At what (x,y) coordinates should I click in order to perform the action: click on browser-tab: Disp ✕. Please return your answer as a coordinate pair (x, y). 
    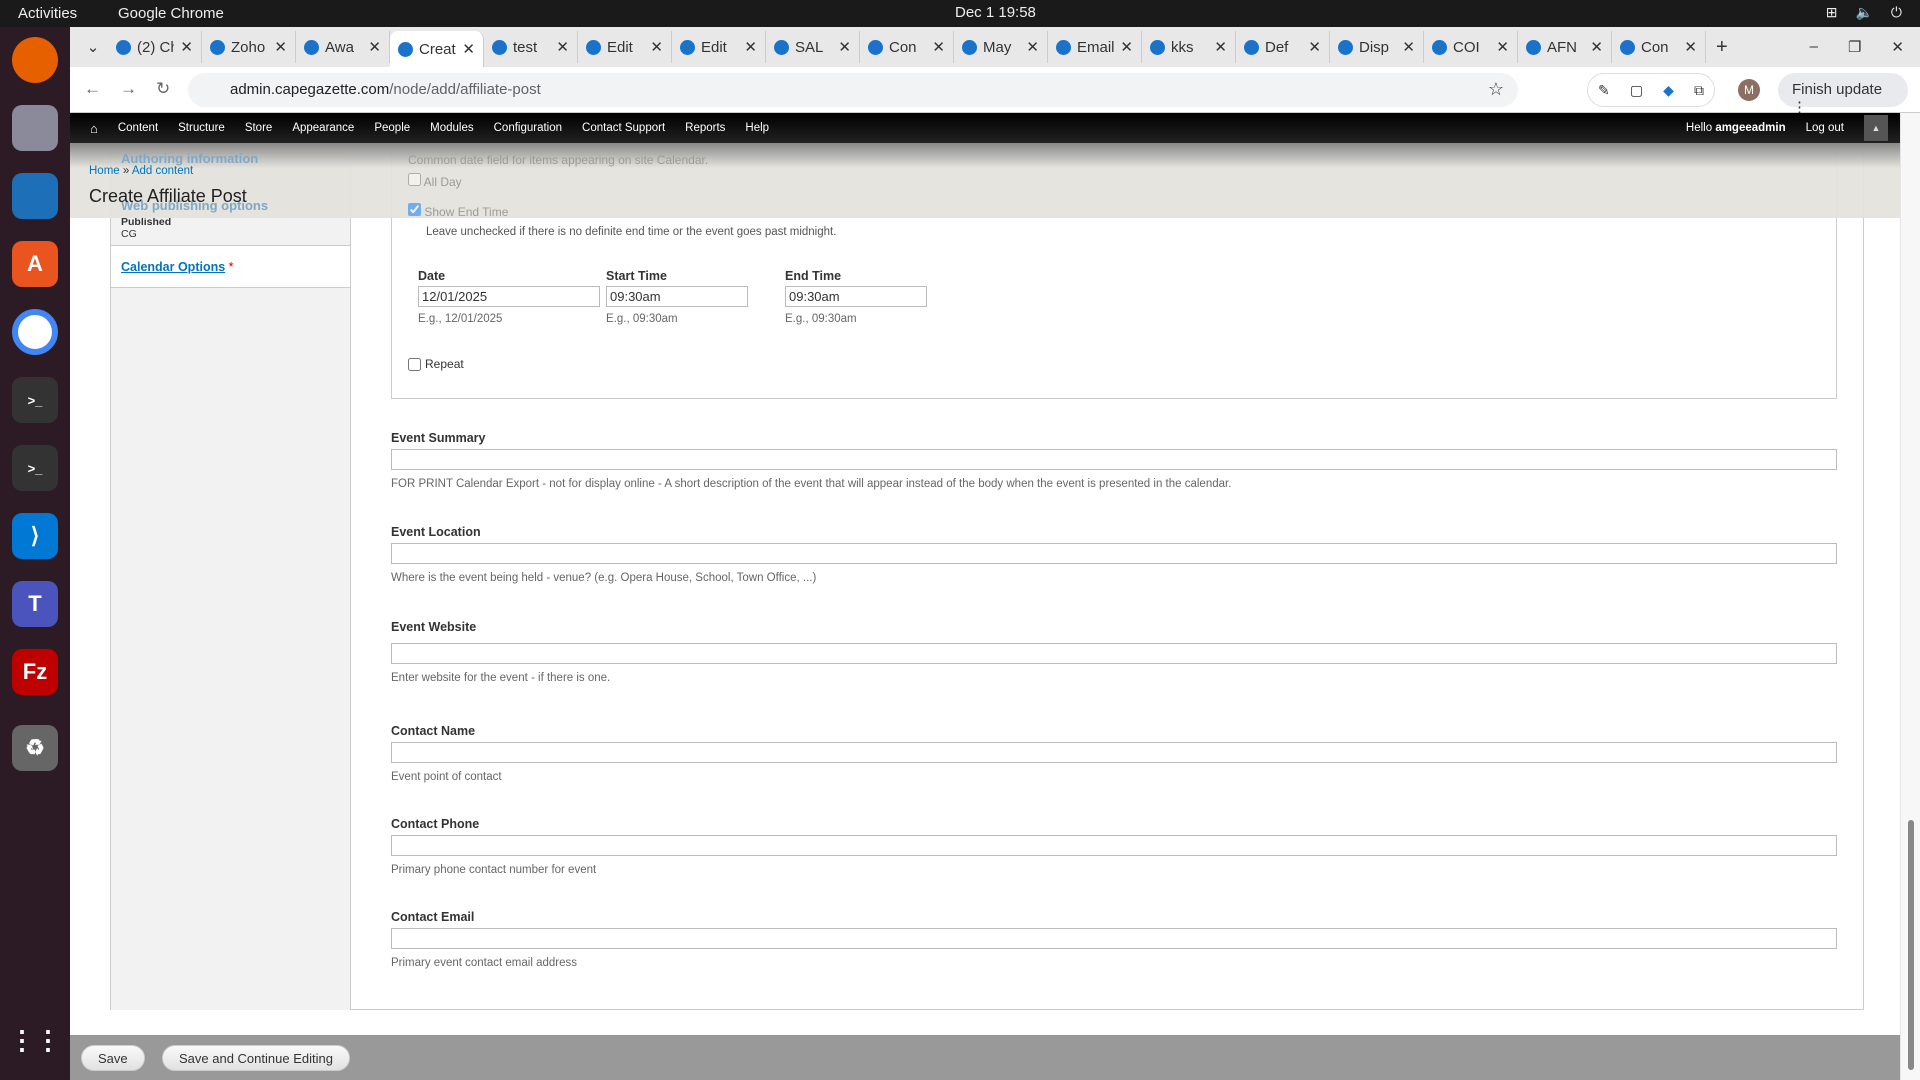
    Looking at the image, I should click on (1377, 47).